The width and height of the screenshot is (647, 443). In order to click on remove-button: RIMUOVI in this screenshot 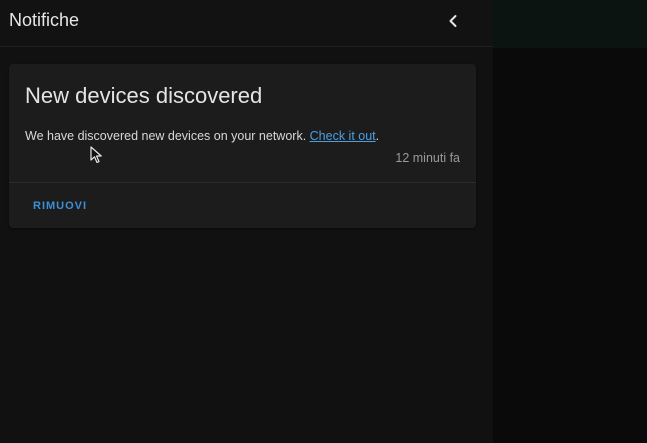, I will do `click(60, 206)`.